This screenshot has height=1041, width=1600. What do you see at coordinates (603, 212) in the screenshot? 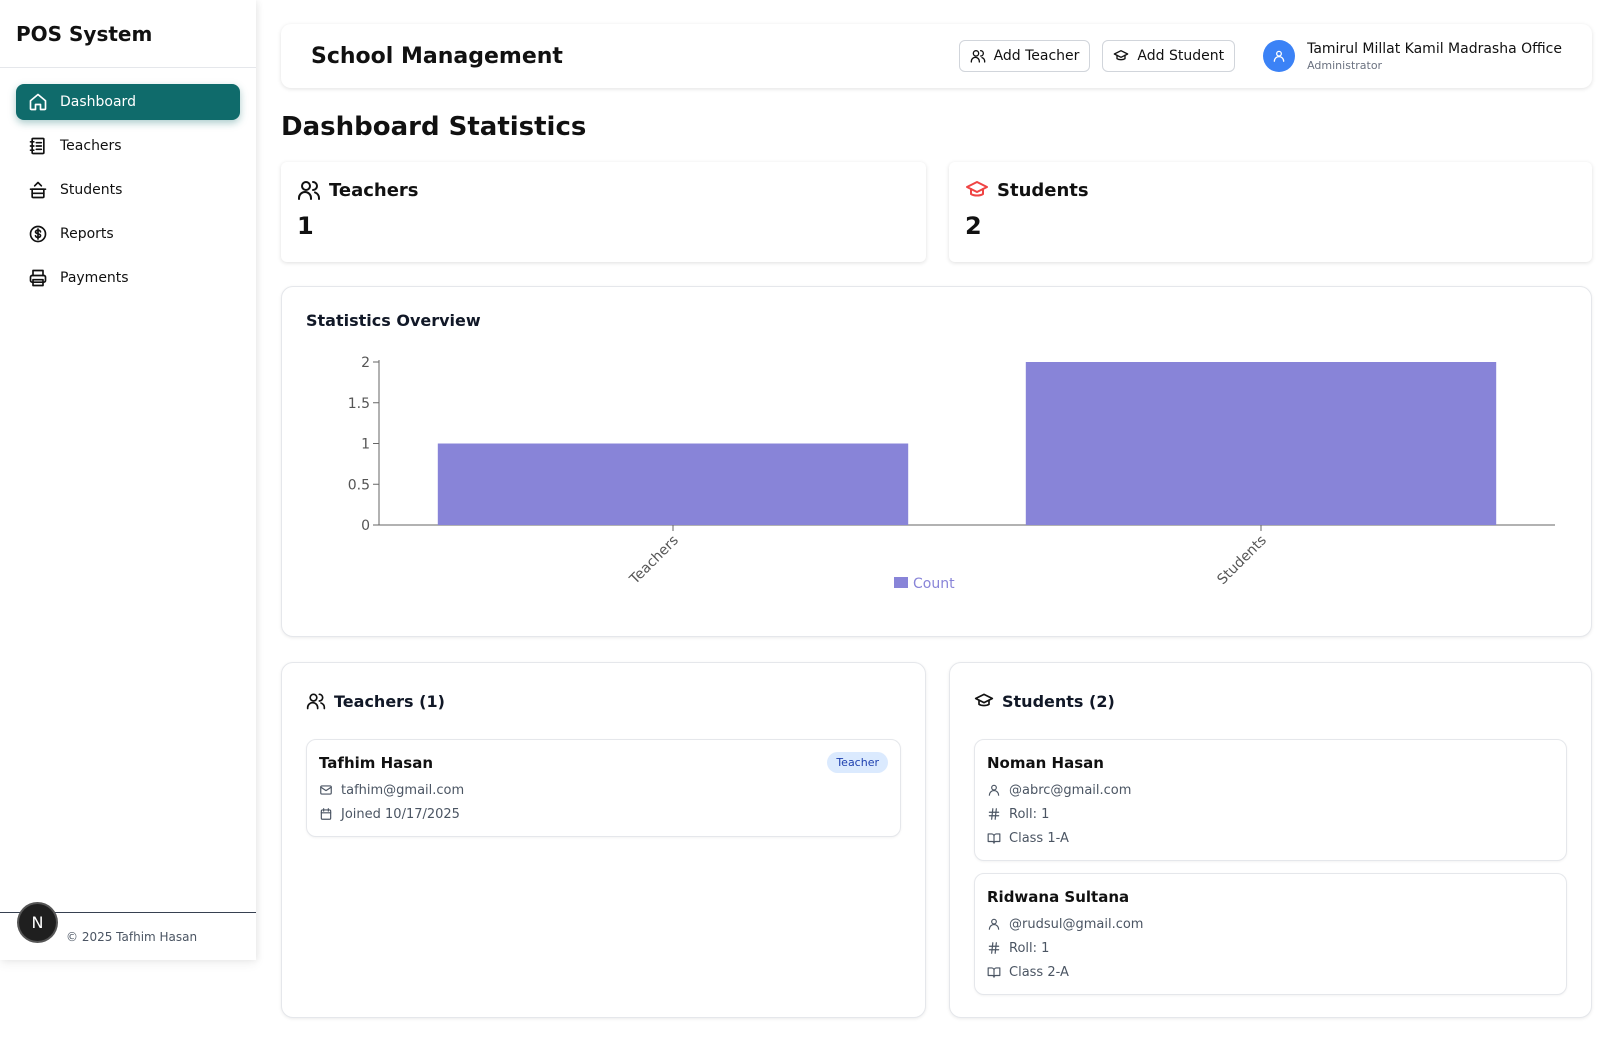
I see `teachers-stat-card: Teachers 1` at bounding box center [603, 212].